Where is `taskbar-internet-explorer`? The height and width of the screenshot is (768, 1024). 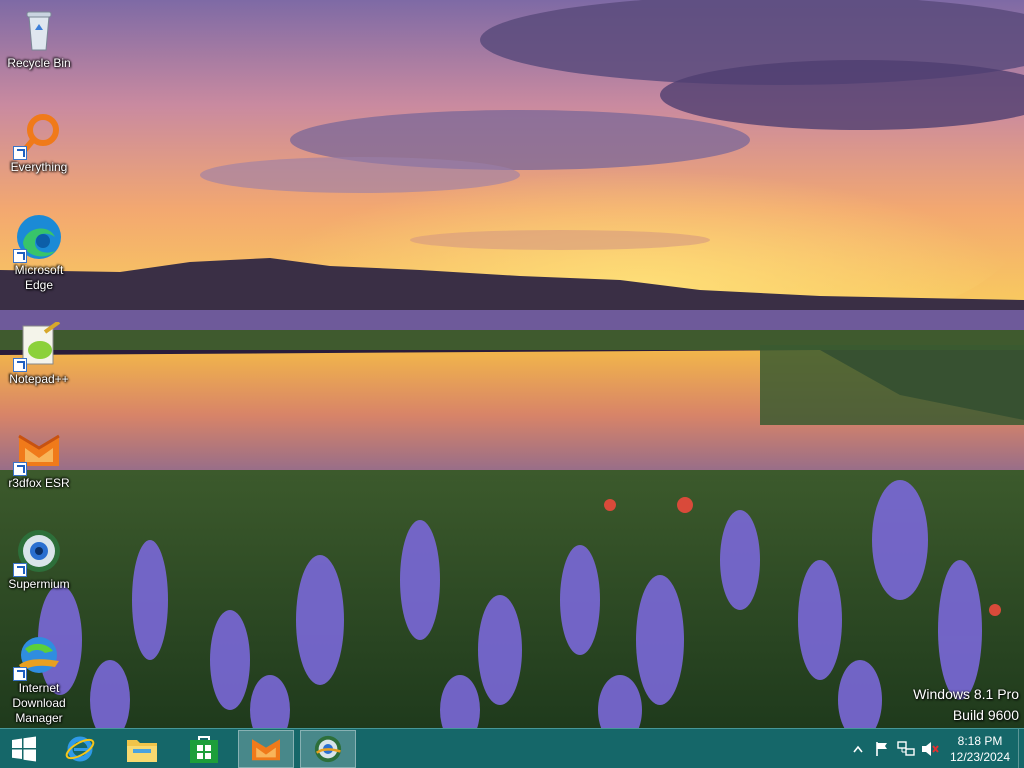 taskbar-internet-explorer is located at coordinates (80, 749).